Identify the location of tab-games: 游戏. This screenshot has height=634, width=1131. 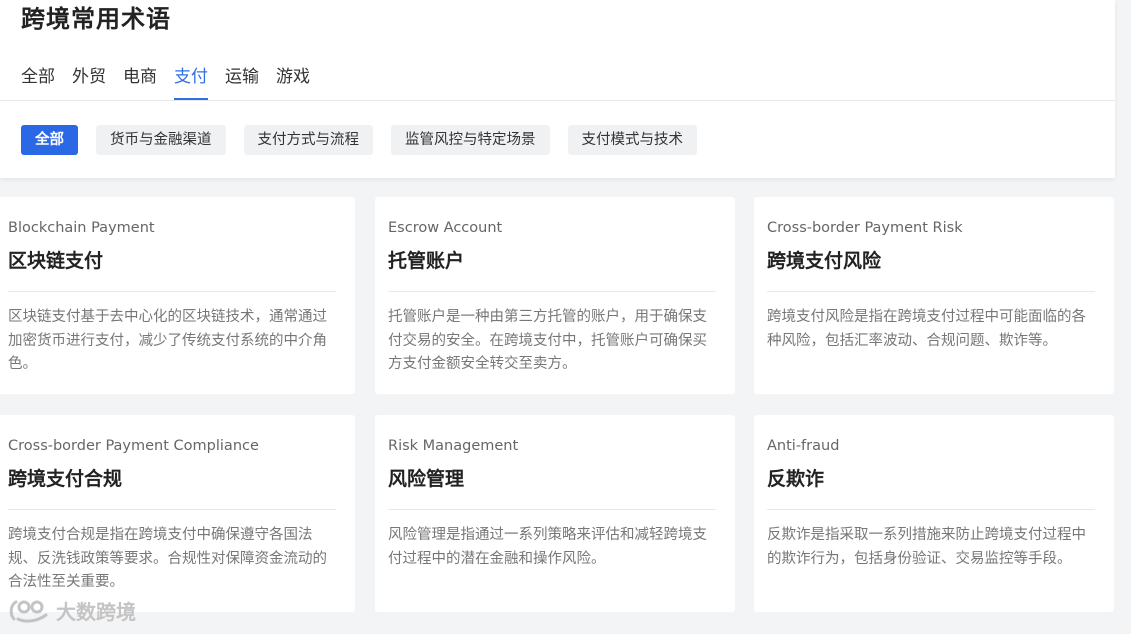
(293, 82).